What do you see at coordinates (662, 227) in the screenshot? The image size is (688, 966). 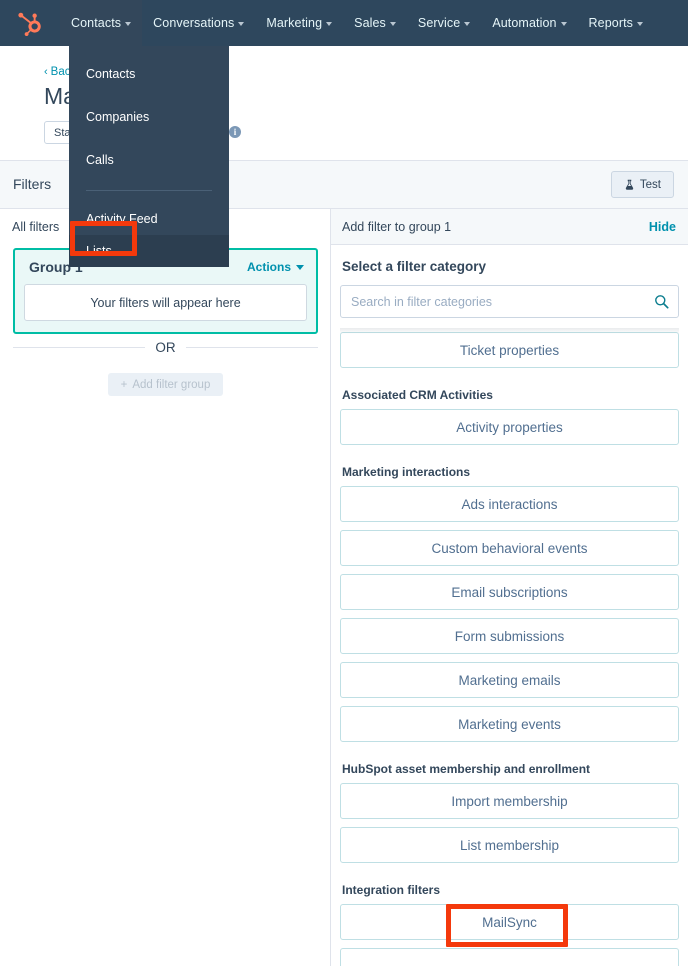 I see `hide-panel-link: Hide` at bounding box center [662, 227].